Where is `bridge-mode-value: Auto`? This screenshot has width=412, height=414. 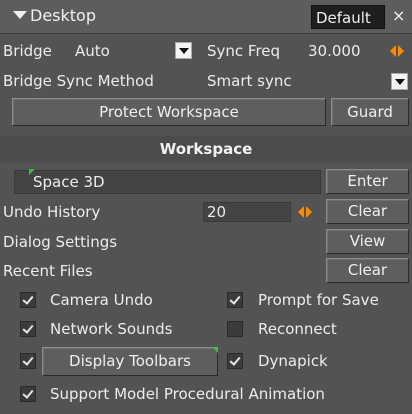 bridge-mode-value: Auto is located at coordinates (92, 51).